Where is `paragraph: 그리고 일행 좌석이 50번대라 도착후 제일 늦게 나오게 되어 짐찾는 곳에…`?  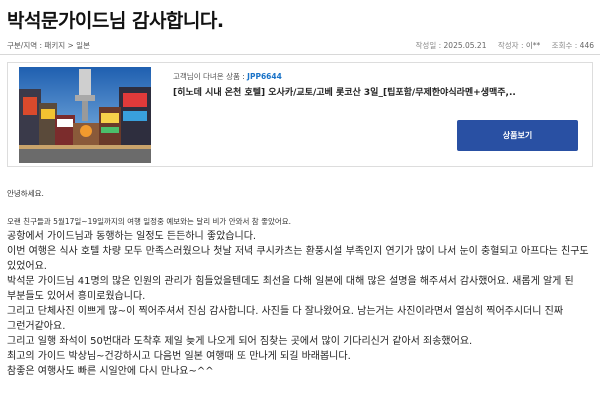
paragraph: 그리고 일행 좌석이 50번대라 도착후 제일 늦게 나오게 되어 짐찾는 곳에… is located at coordinates (240, 341).